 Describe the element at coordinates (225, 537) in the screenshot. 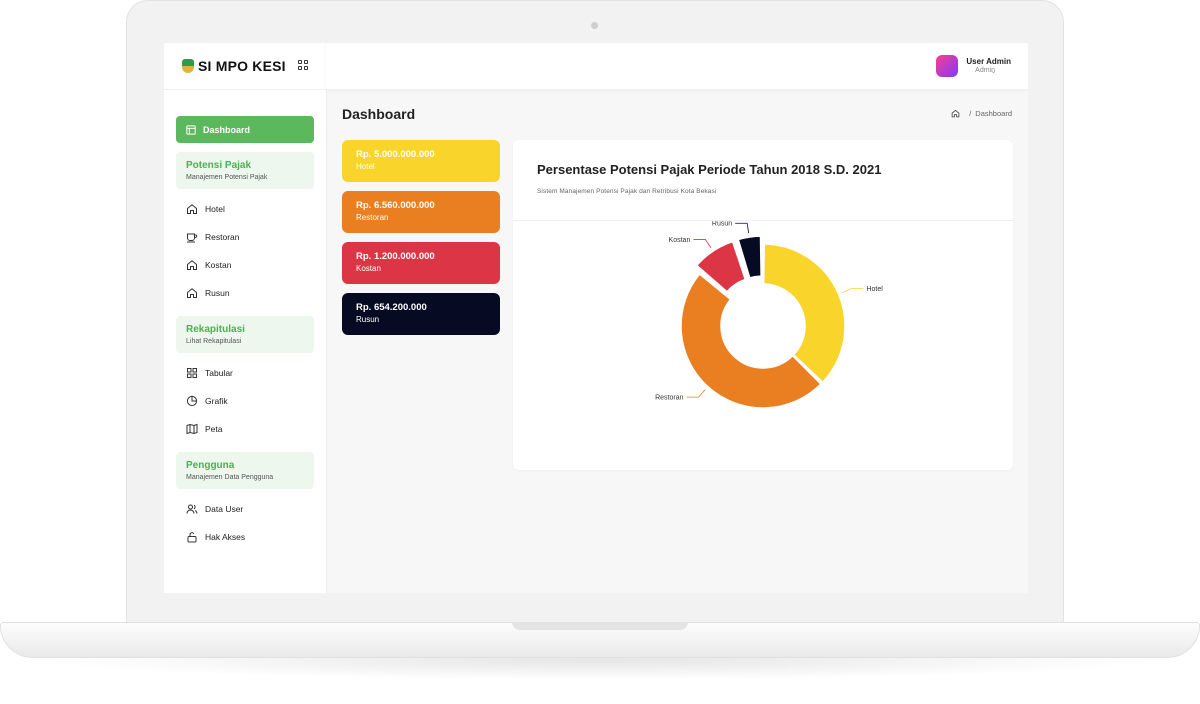

I see `sidebar-item-label: Hak Akses` at that location.